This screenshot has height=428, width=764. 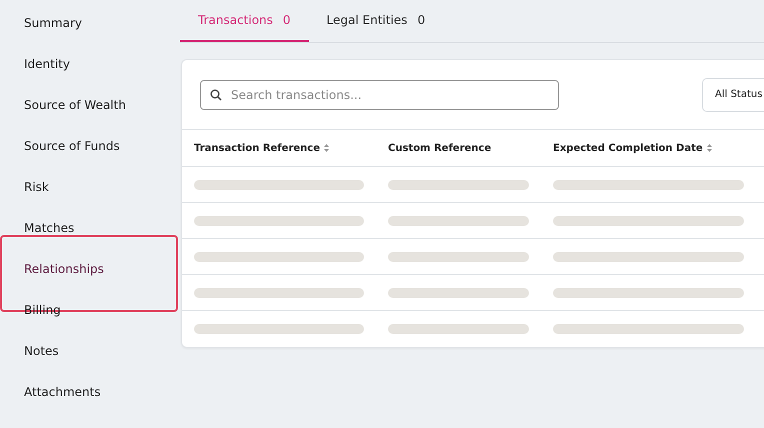 I want to click on status-dropdown: All Status, so click(x=733, y=95).